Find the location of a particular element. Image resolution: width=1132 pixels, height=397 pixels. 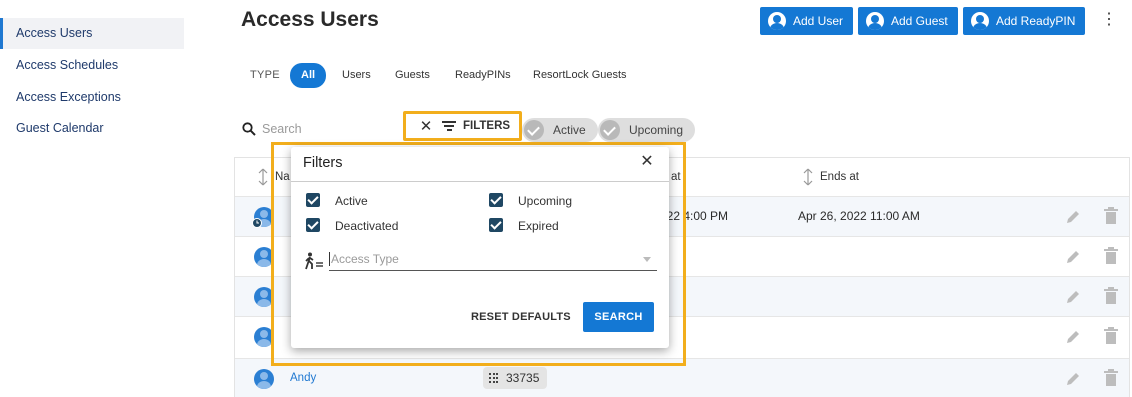

type-chip-readypins: ReadyPINs is located at coordinates (483, 75).